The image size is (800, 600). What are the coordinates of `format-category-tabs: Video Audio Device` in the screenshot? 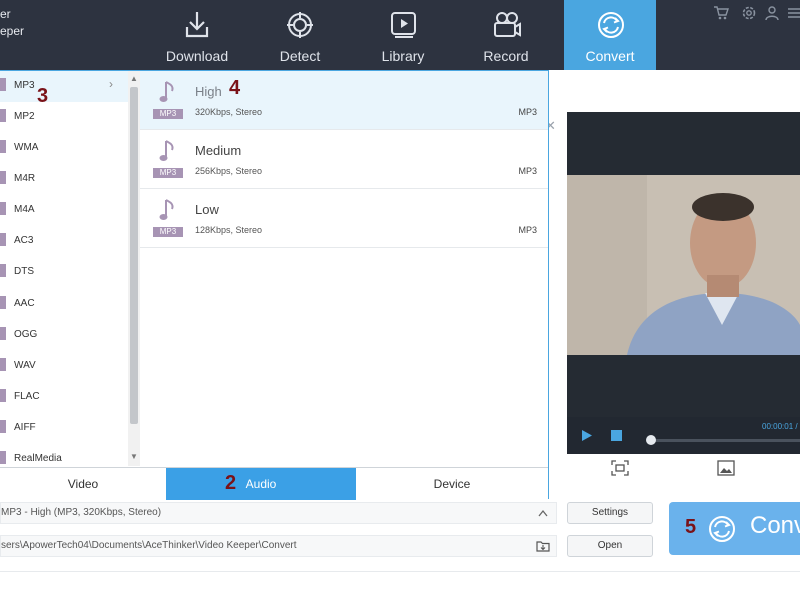 It's located at (274, 483).